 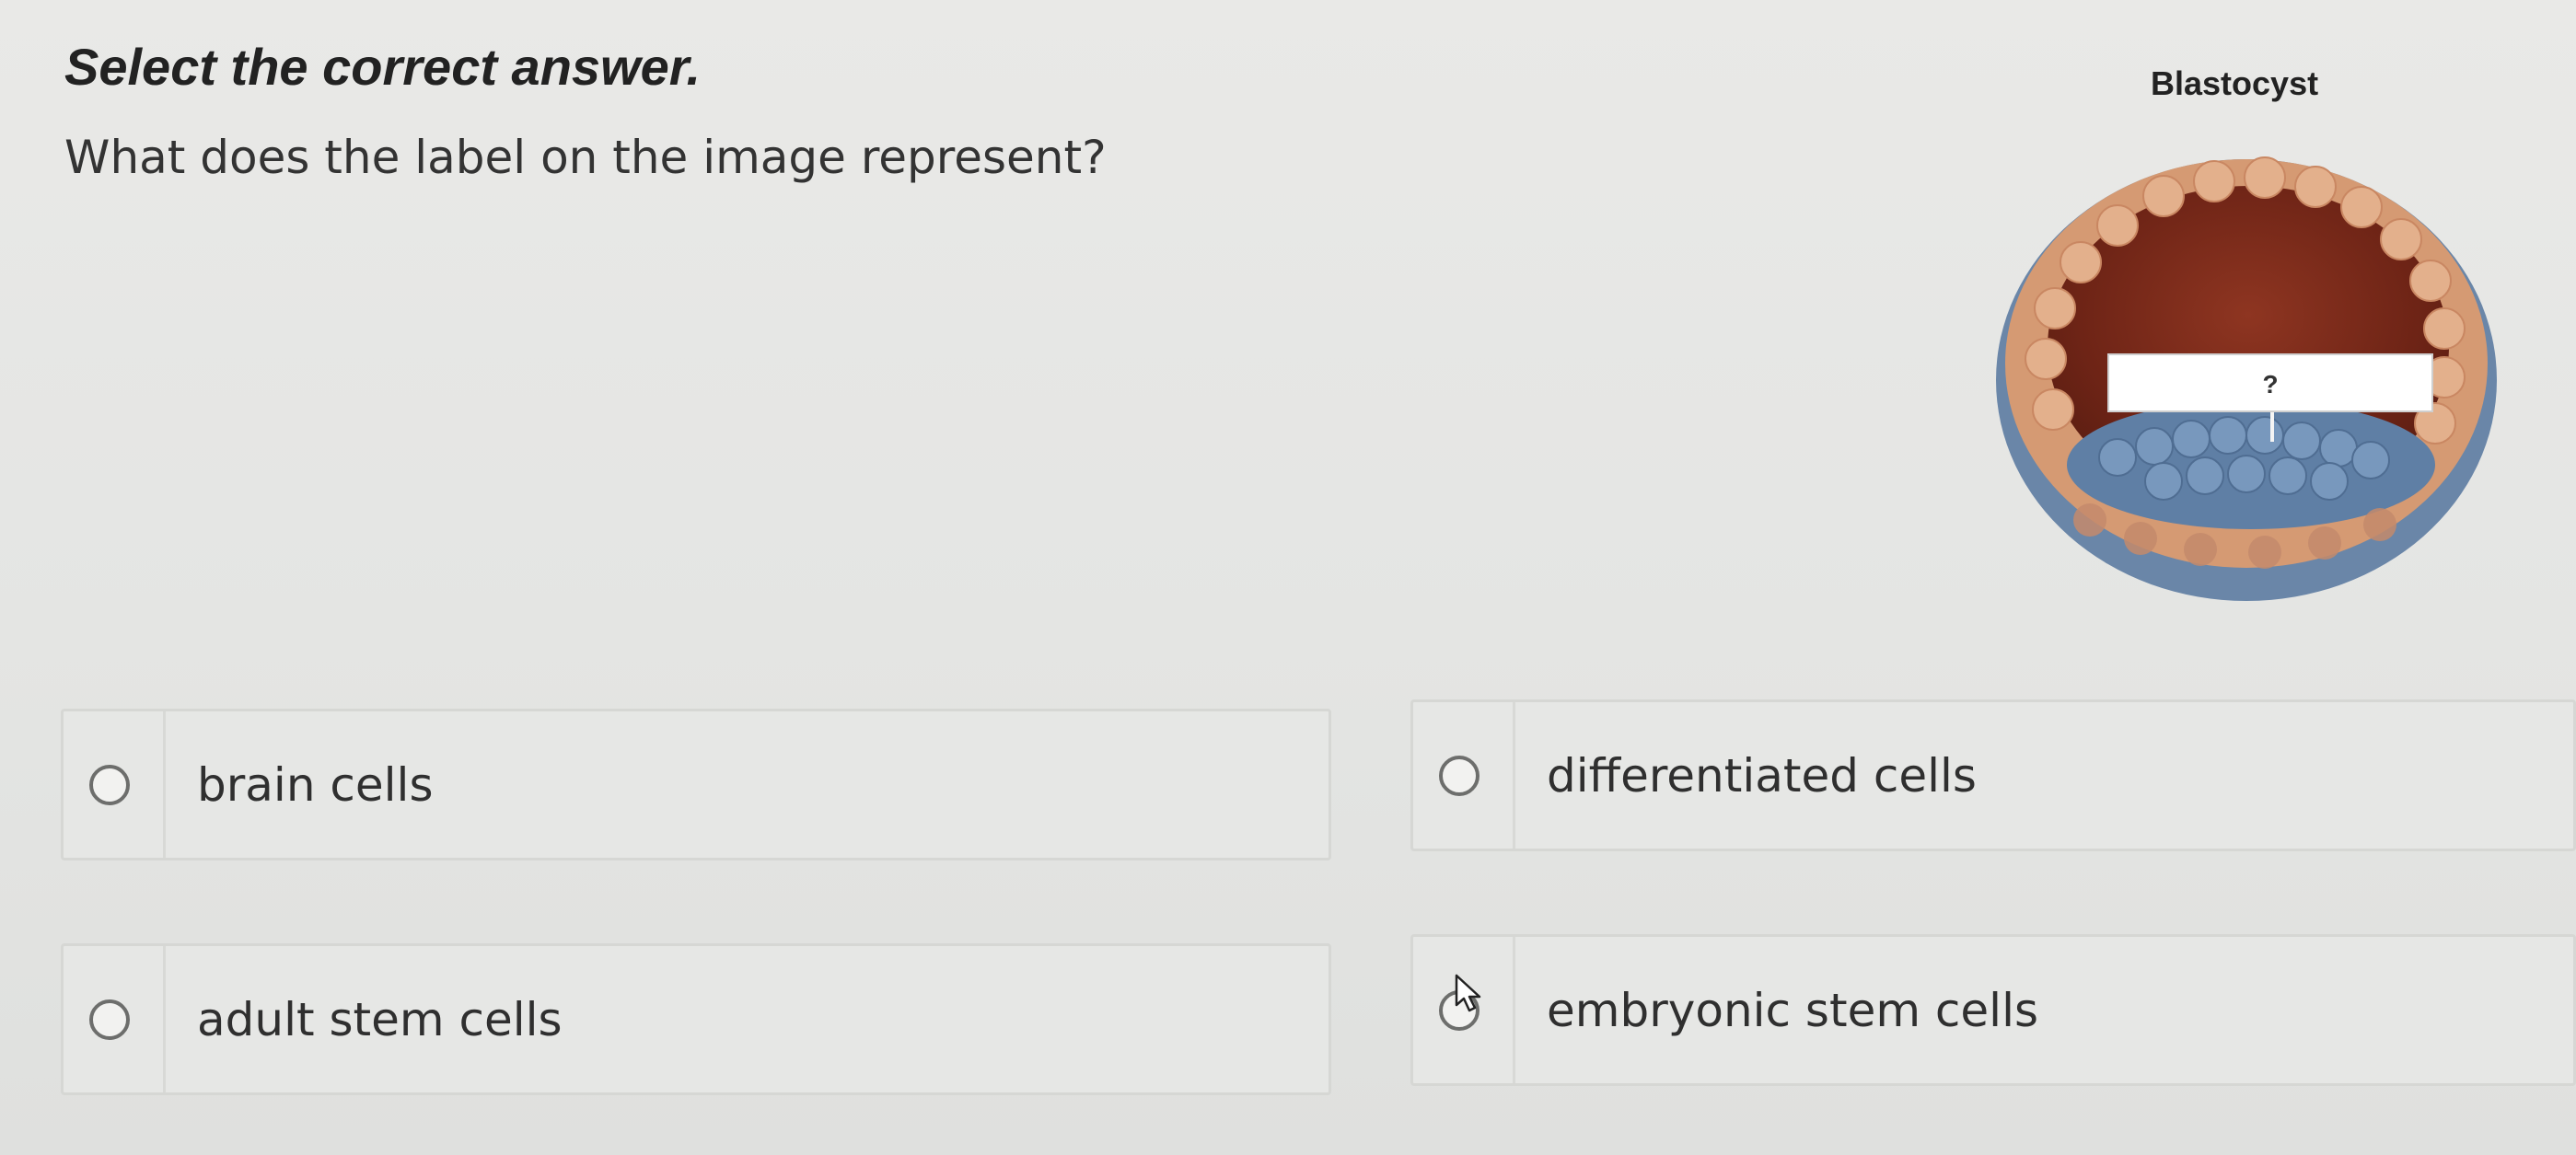 What do you see at coordinates (1468, 993) in the screenshot?
I see `mouse-cursor-icon` at bounding box center [1468, 993].